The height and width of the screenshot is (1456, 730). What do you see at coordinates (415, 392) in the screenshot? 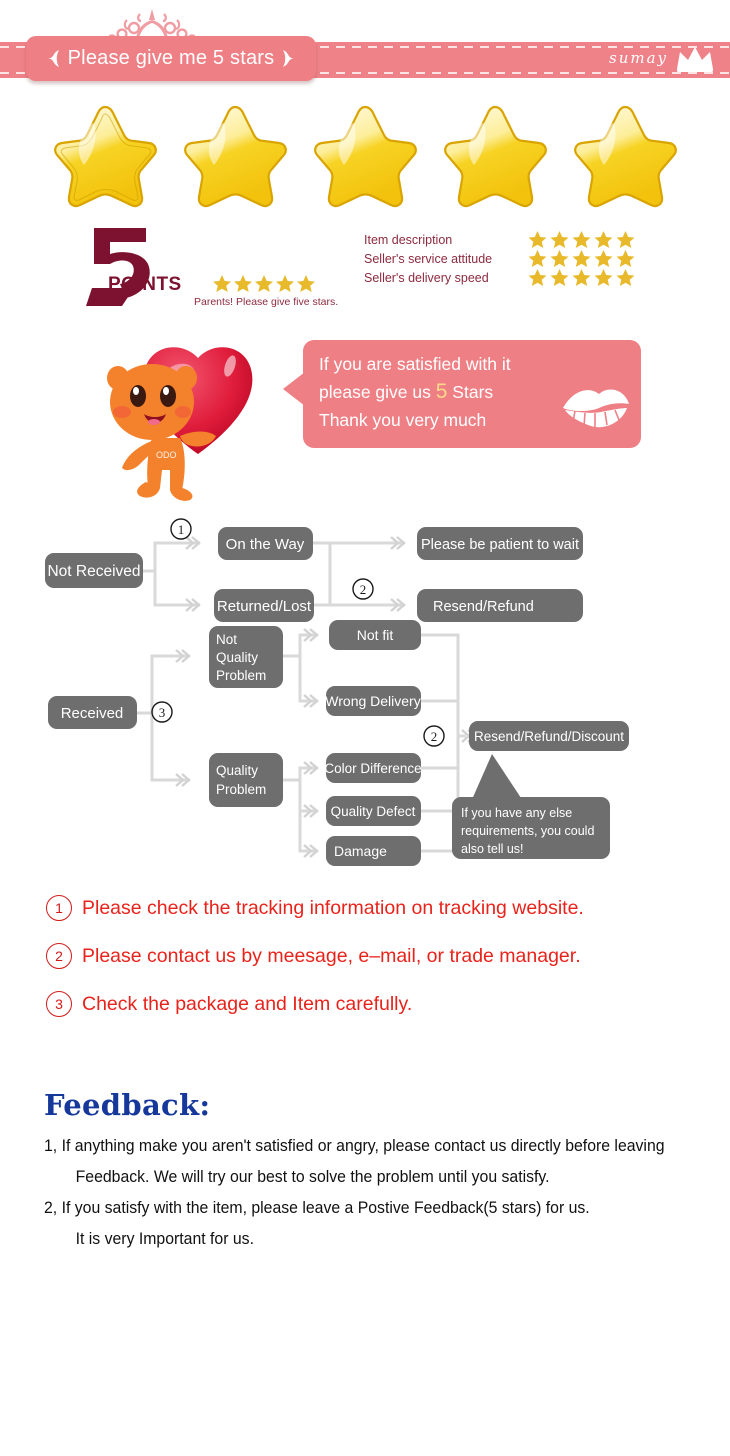
I see `bubble-line-2: please give us 5 Stars` at bounding box center [415, 392].